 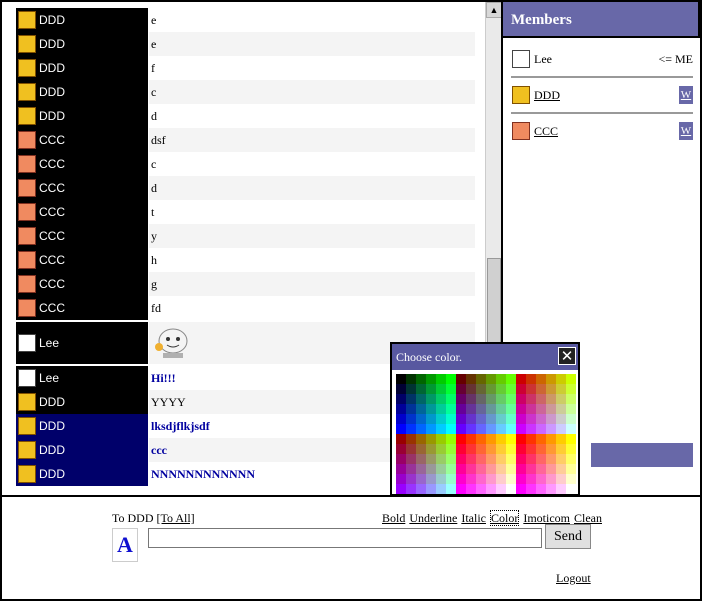 I want to click on bold-link: Bold, so click(x=393, y=518).